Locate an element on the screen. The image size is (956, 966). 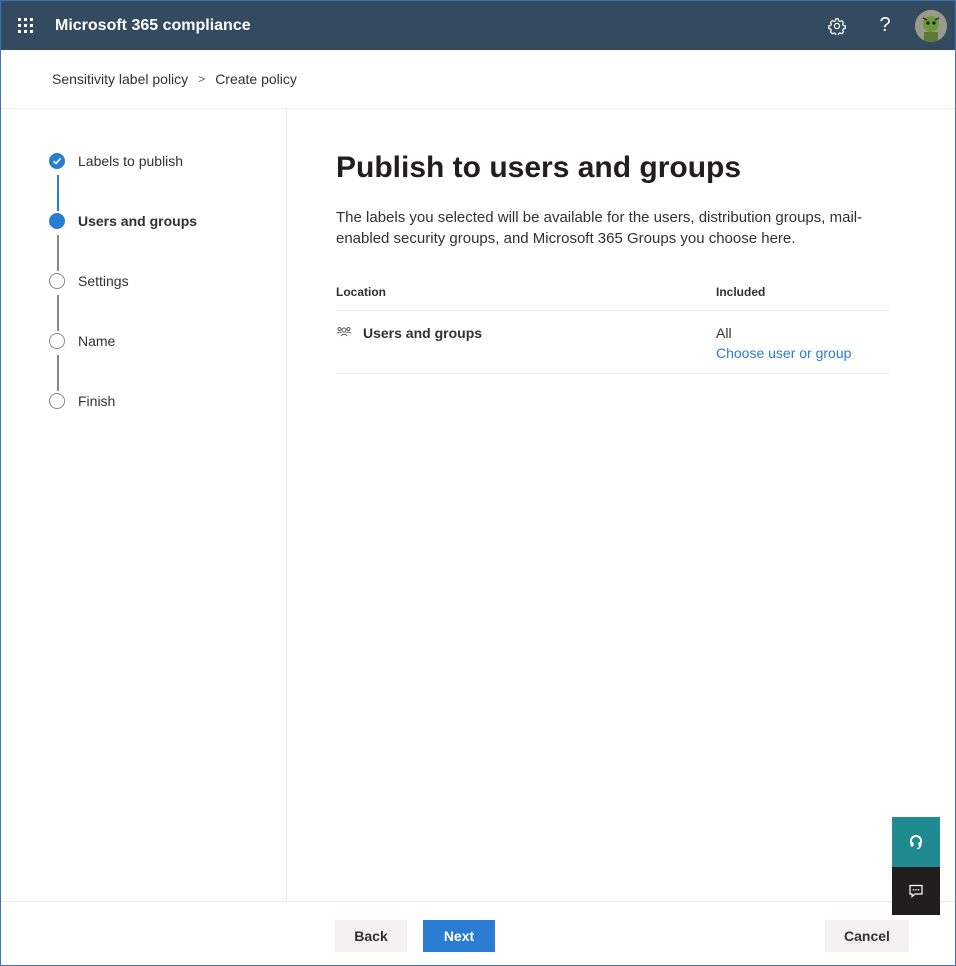
back-button: Back is located at coordinates (371, 936).